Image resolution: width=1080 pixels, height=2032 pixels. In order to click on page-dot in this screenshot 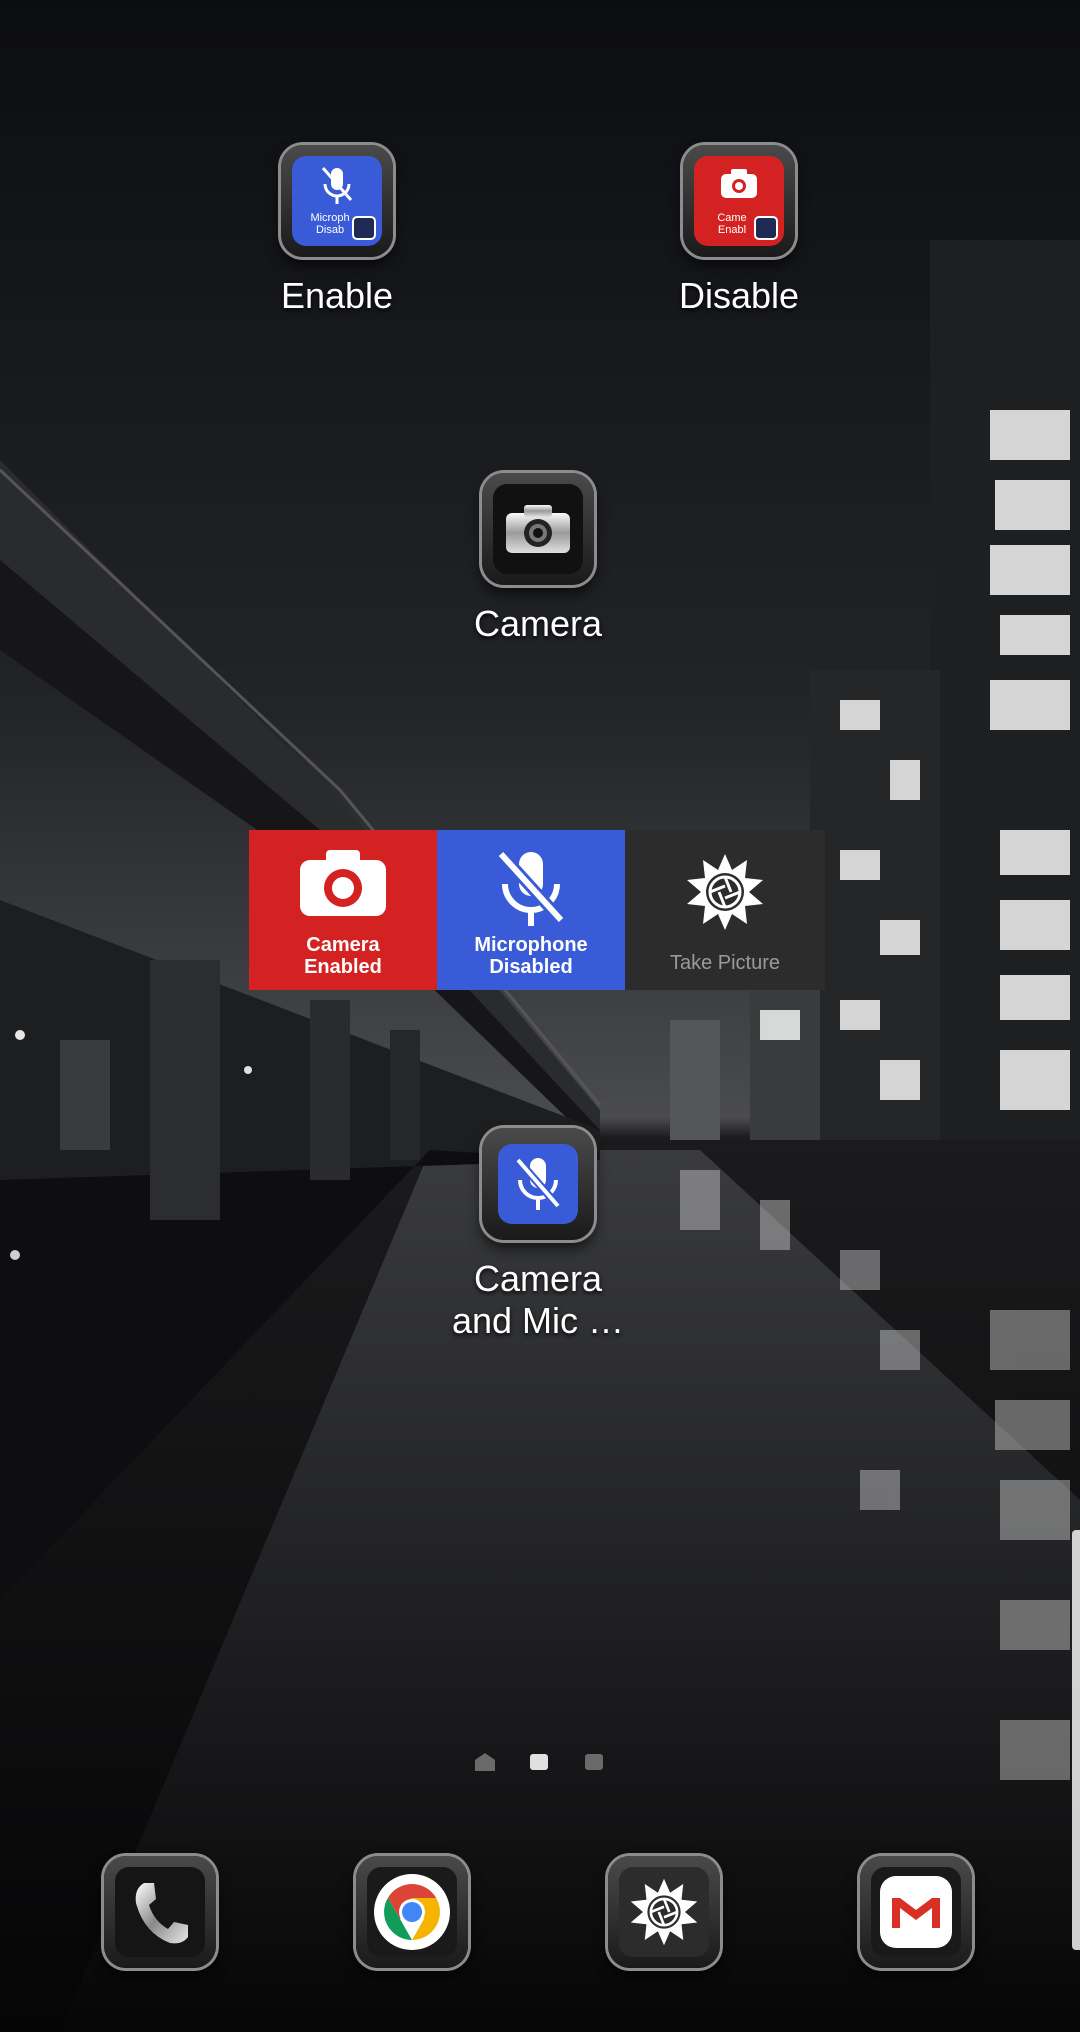, I will do `click(594, 1762)`.